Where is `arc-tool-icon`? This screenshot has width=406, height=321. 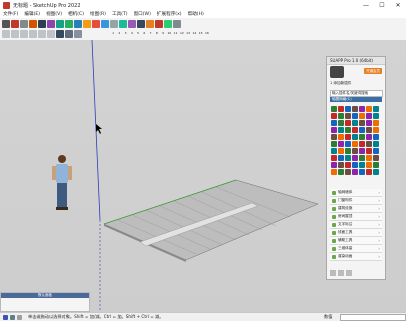
arc-tool-icon is located at coordinates (33, 24).